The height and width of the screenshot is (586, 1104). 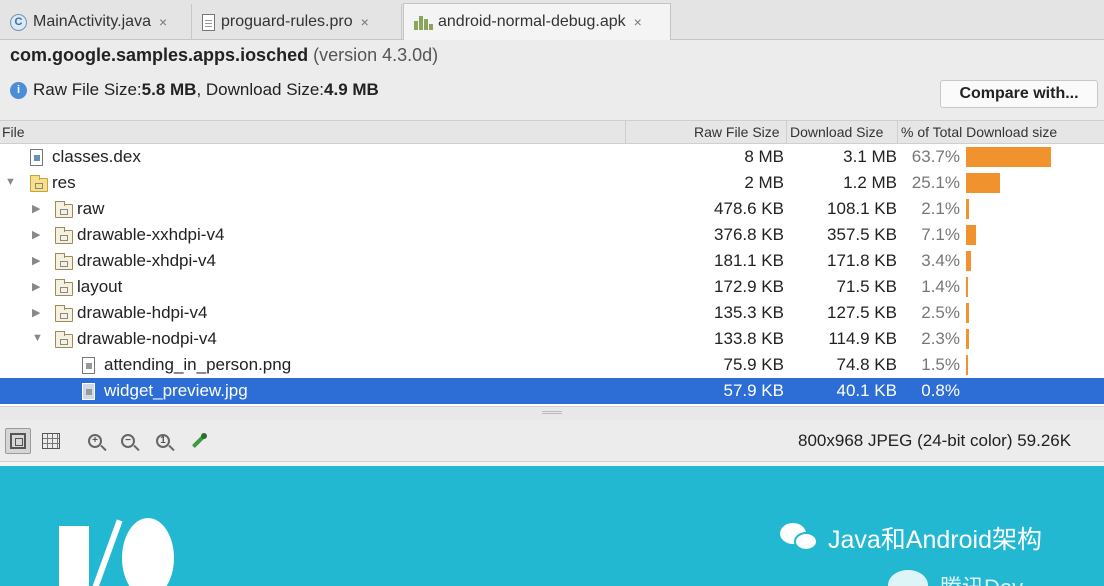 I want to click on percent-cell: 1.4%, so click(x=940, y=286).